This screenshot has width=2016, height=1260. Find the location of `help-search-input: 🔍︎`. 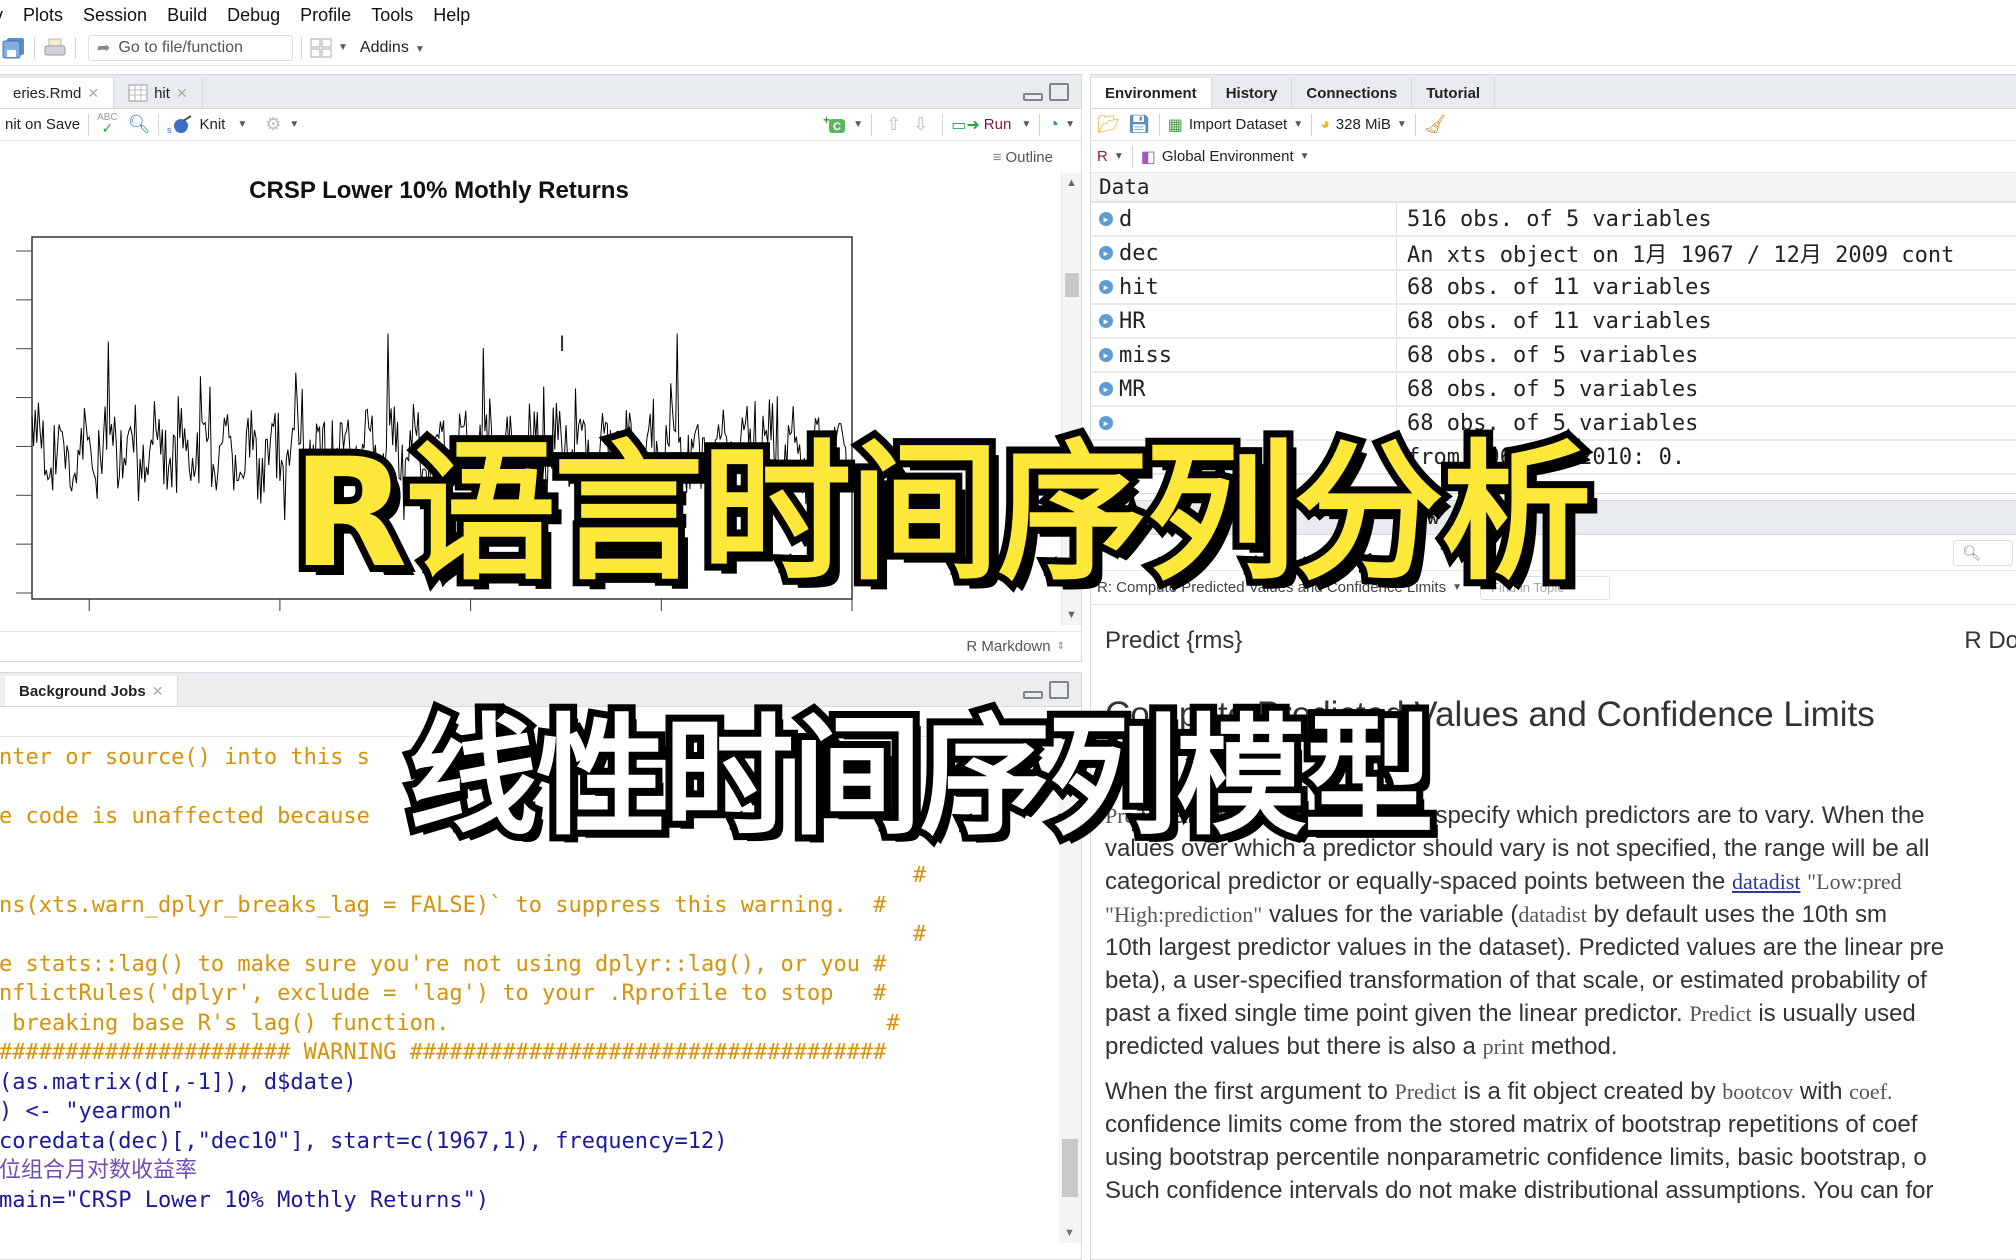

help-search-input: 🔍︎ is located at coordinates (1983, 552).